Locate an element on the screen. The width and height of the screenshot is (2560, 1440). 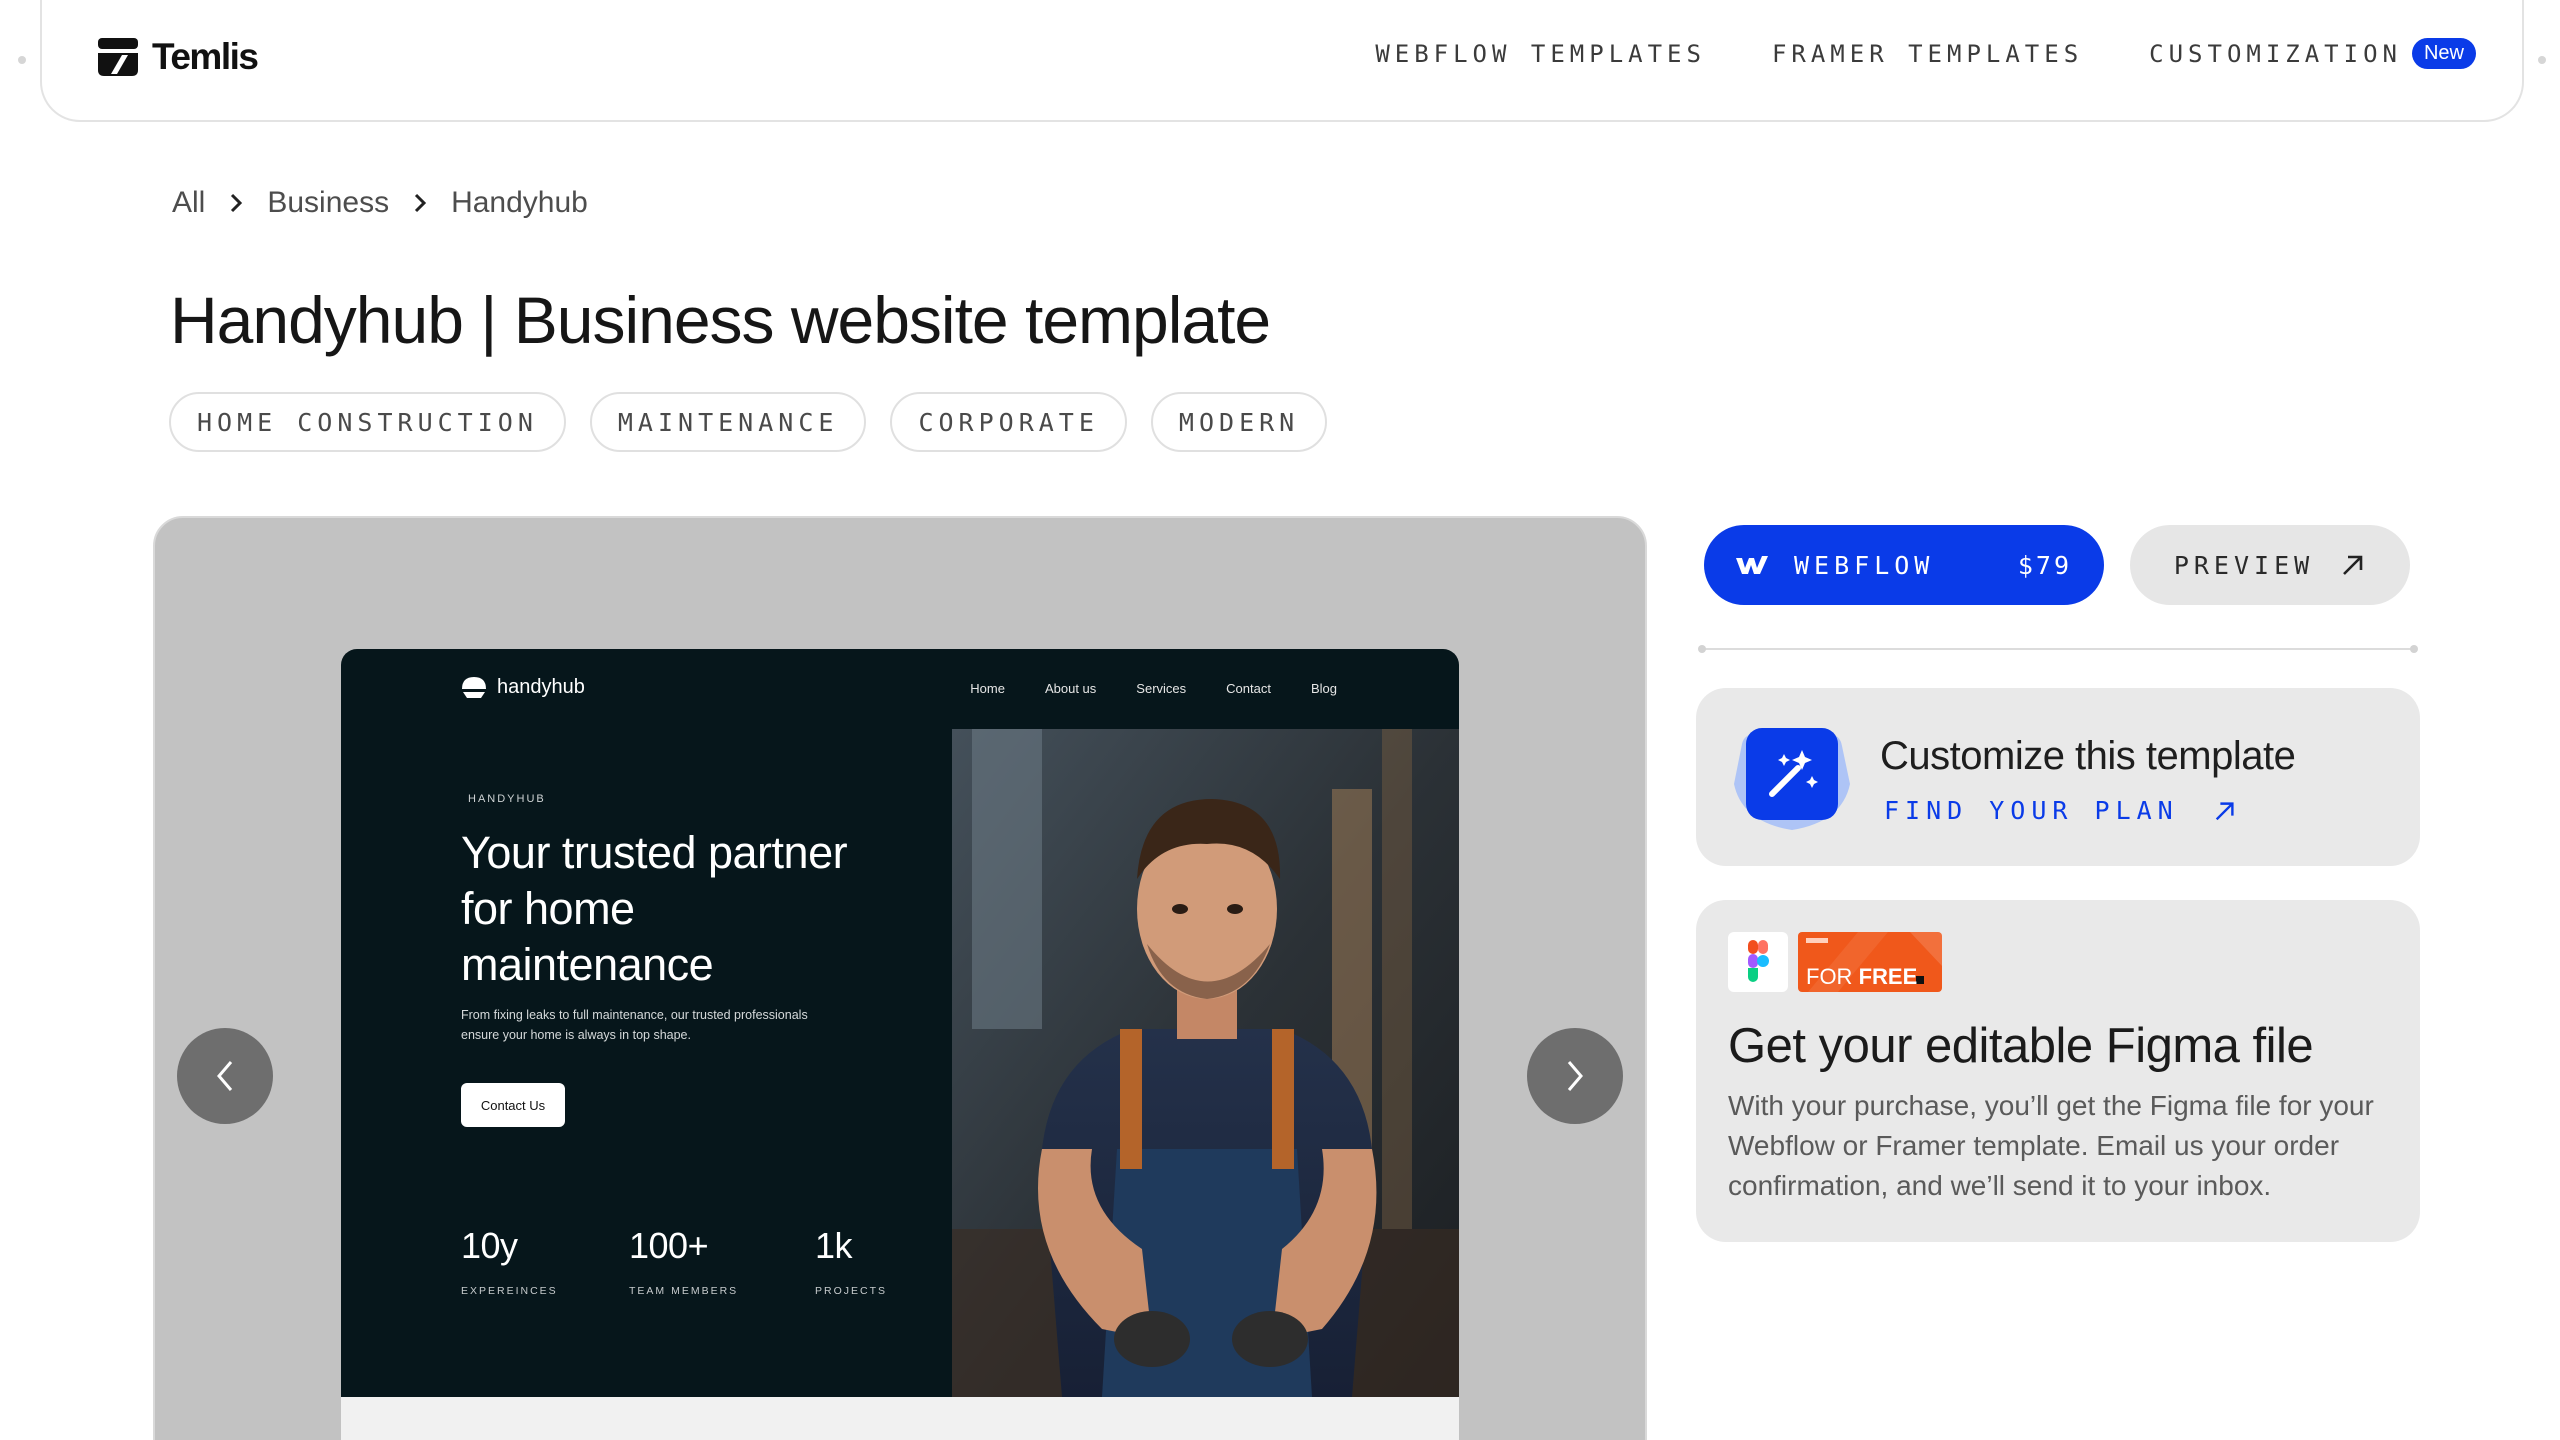
site-nav-item: Contact is located at coordinates (1248, 688).